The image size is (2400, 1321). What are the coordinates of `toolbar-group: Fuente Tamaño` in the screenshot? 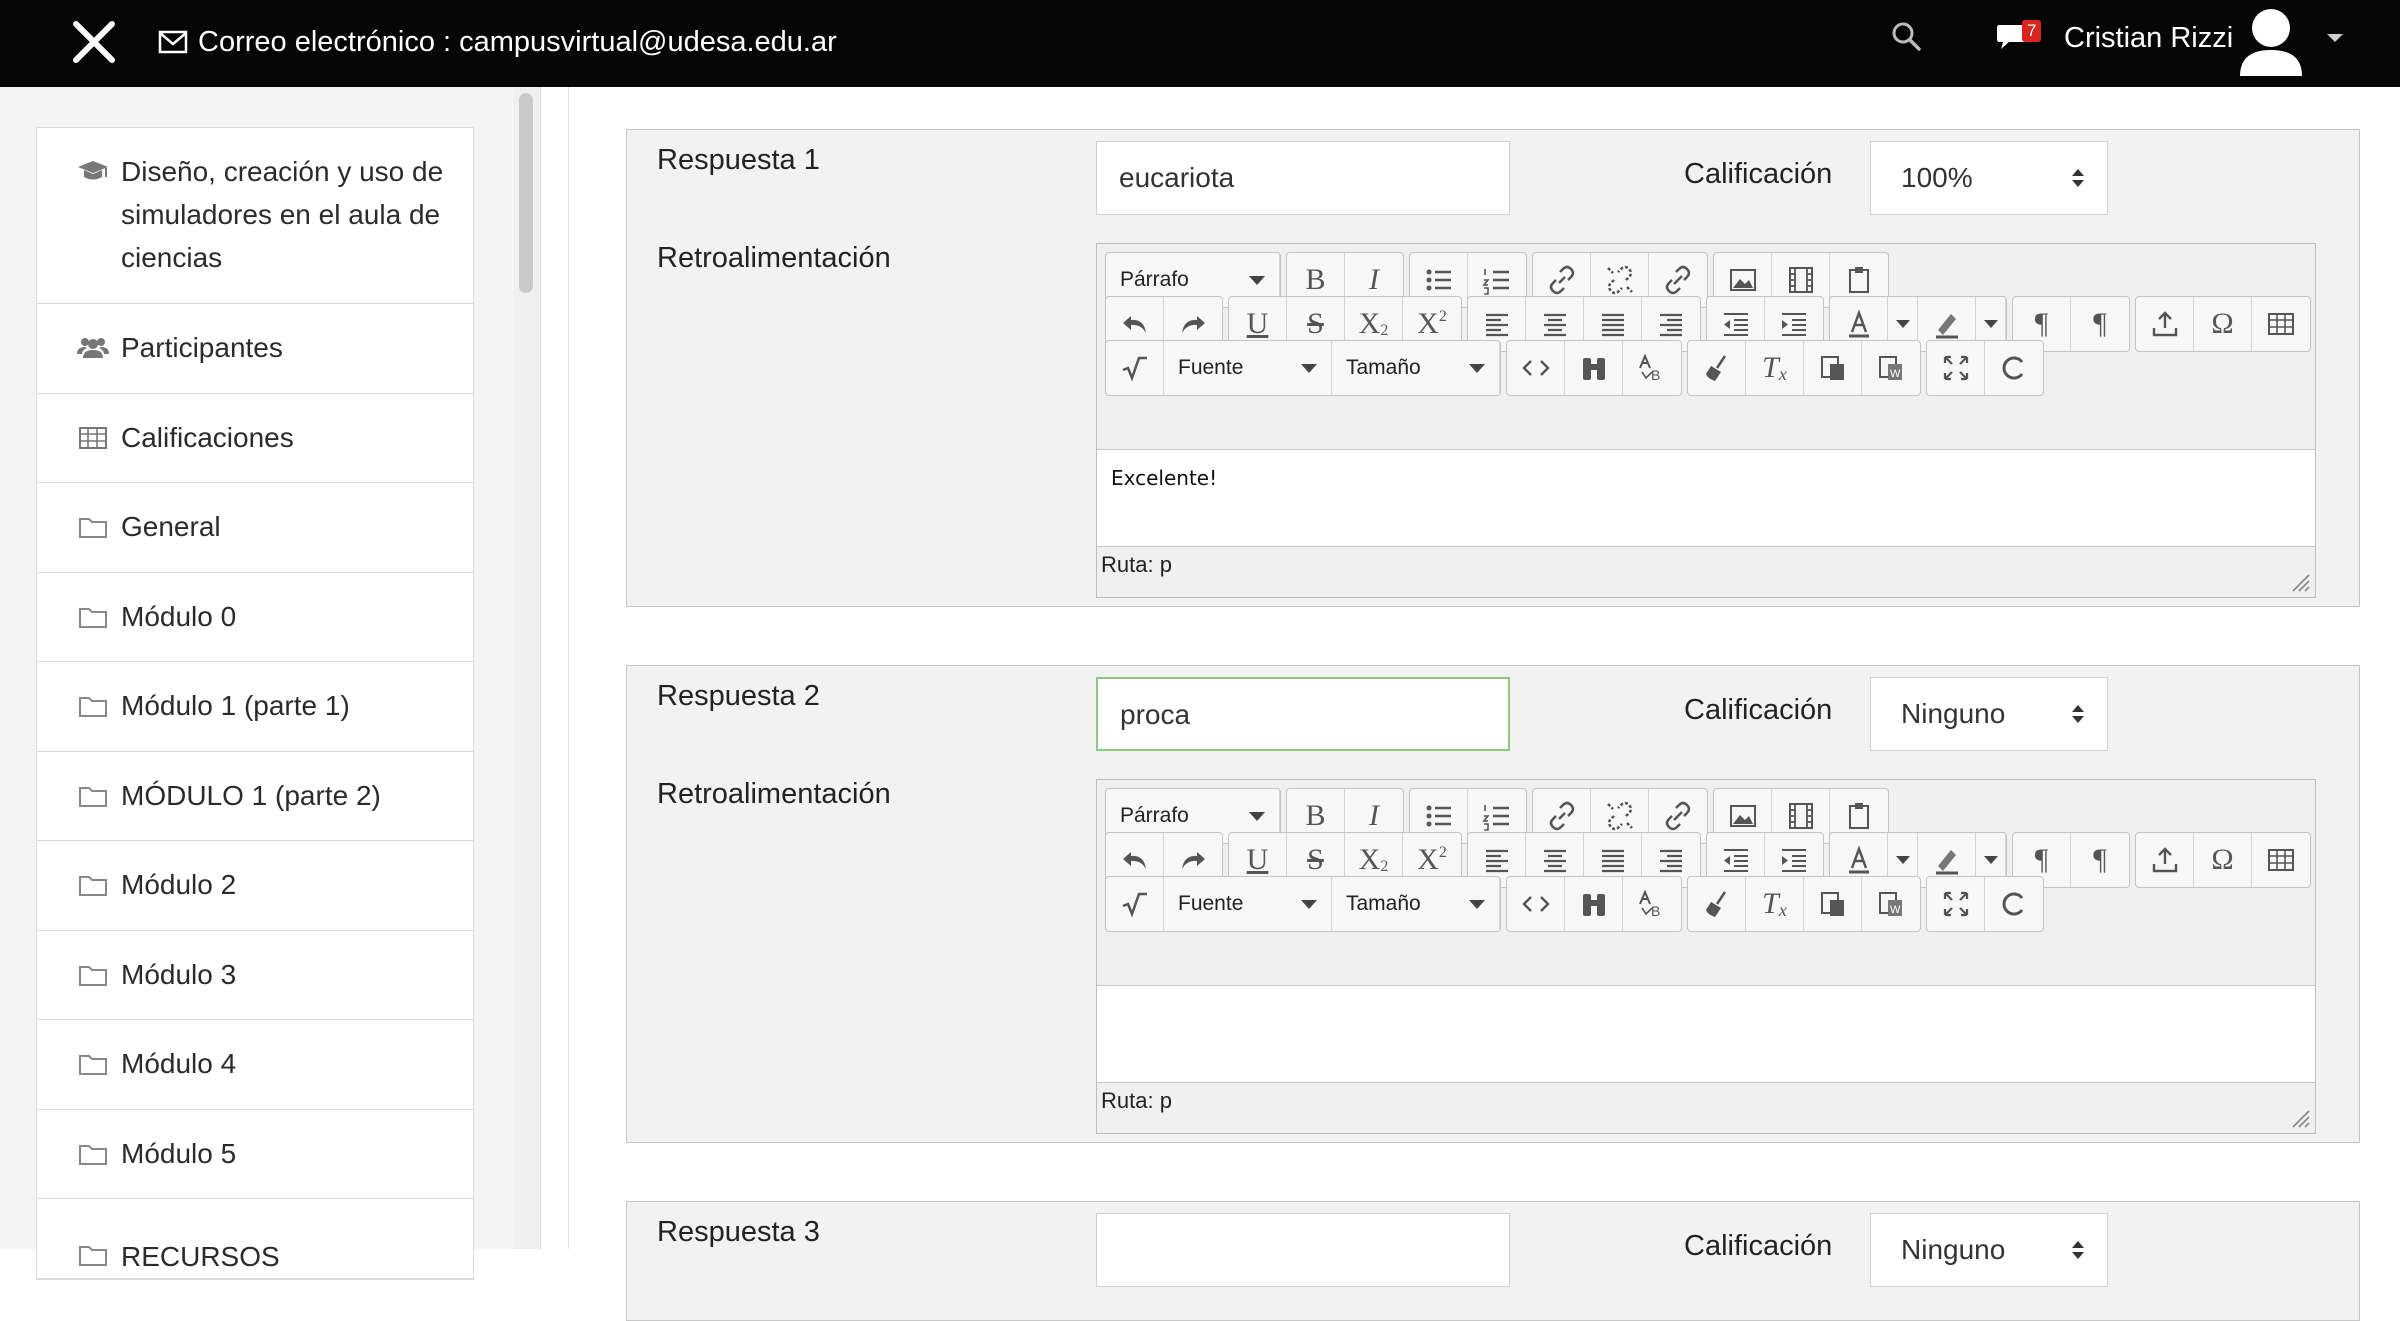 It's located at (1303, 368).